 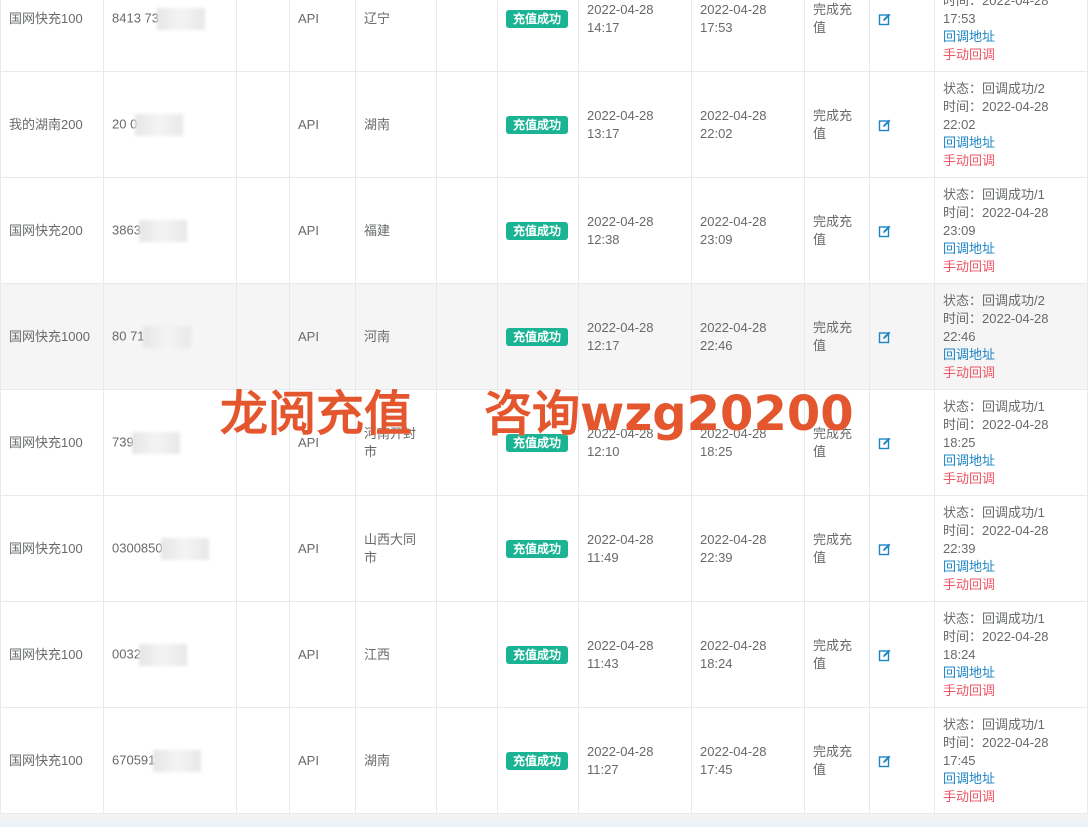 What do you see at coordinates (1011, 654) in the screenshot?
I see `callback-cell: 状态：回调成功/1 时间：2022-04-28 18:24 回调地址 手动回调` at bounding box center [1011, 654].